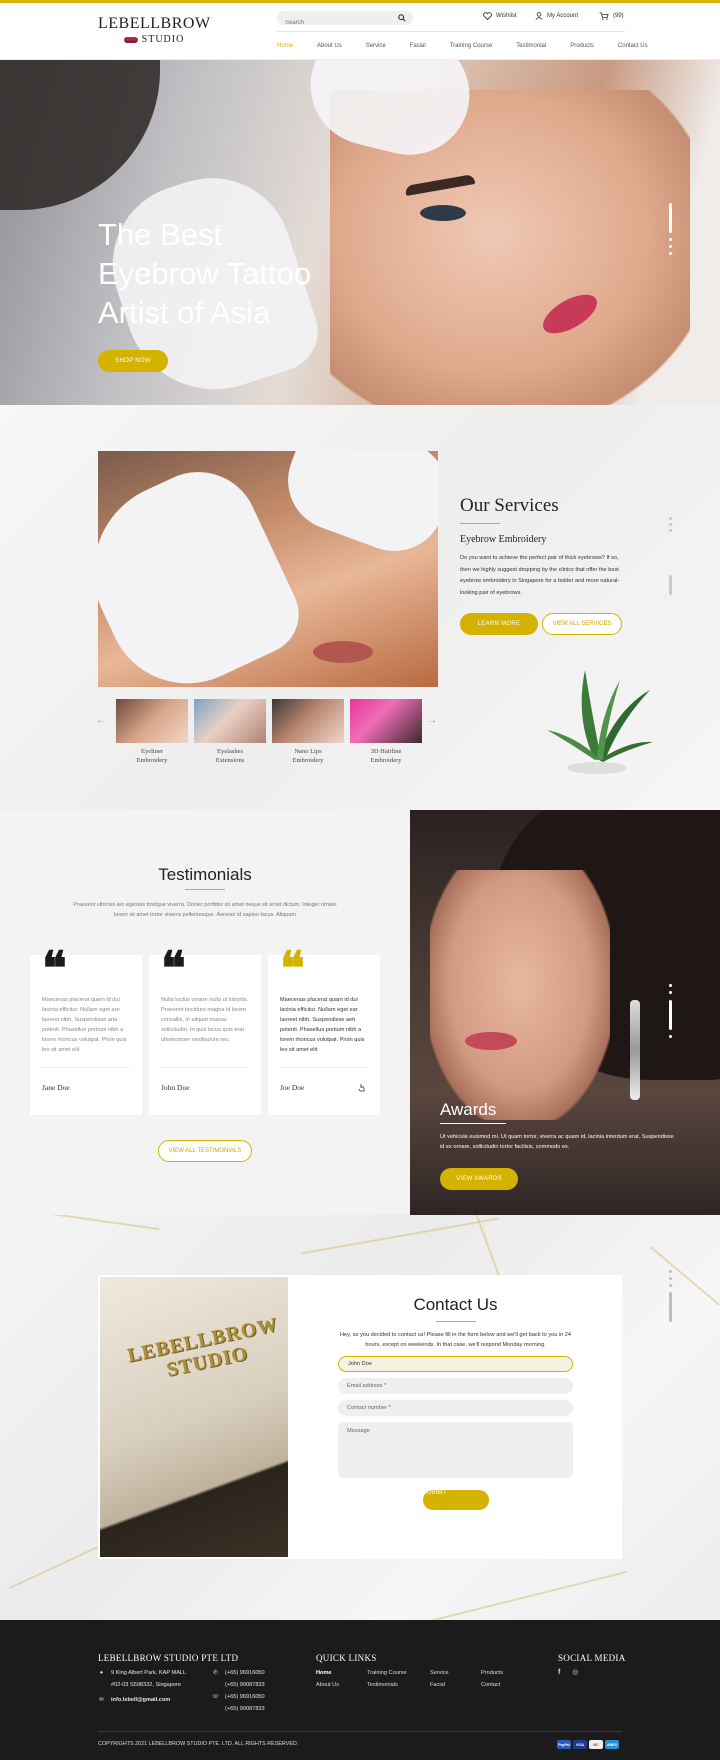  I want to click on quick-links-title: QUICK LINKS, so click(346, 1658).